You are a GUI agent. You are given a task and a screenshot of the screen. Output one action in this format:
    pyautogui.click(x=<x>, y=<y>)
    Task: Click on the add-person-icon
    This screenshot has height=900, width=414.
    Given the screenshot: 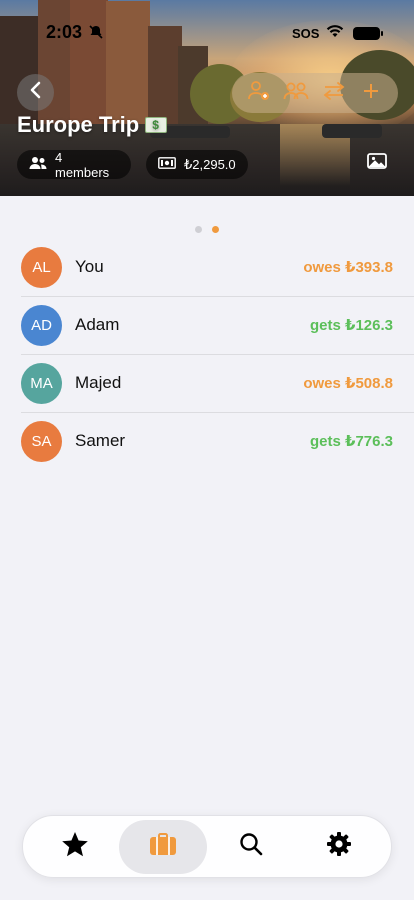 What is the action you would take?
    pyautogui.click(x=259, y=93)
    